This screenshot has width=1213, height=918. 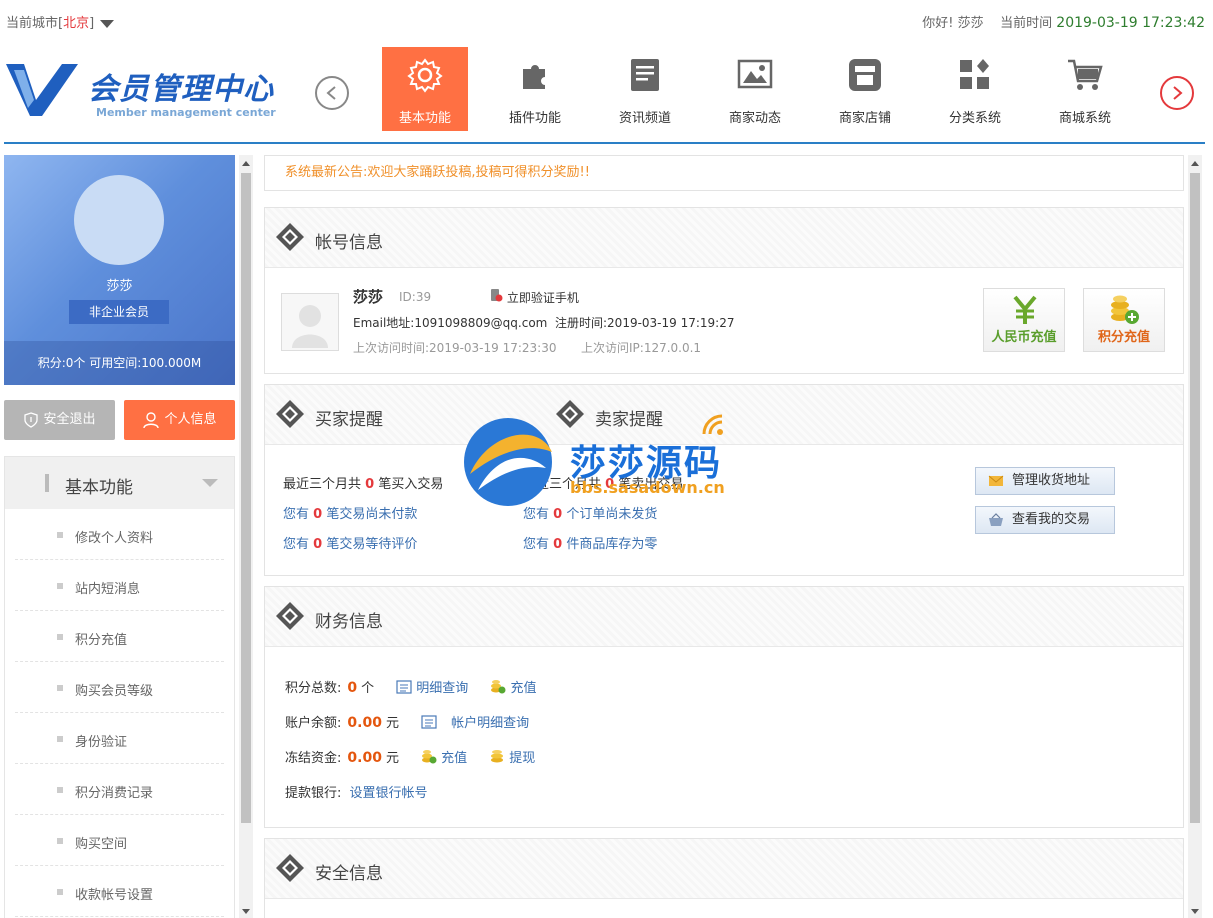 I want to click on default-avatar-icon, so click(x=310, y=326).